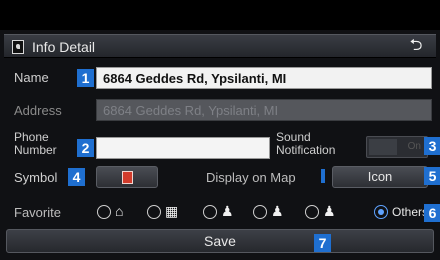  Describe the element at coordinates (329, 211) in the screenshot. I see `person-3-icon: ♟` at that location.